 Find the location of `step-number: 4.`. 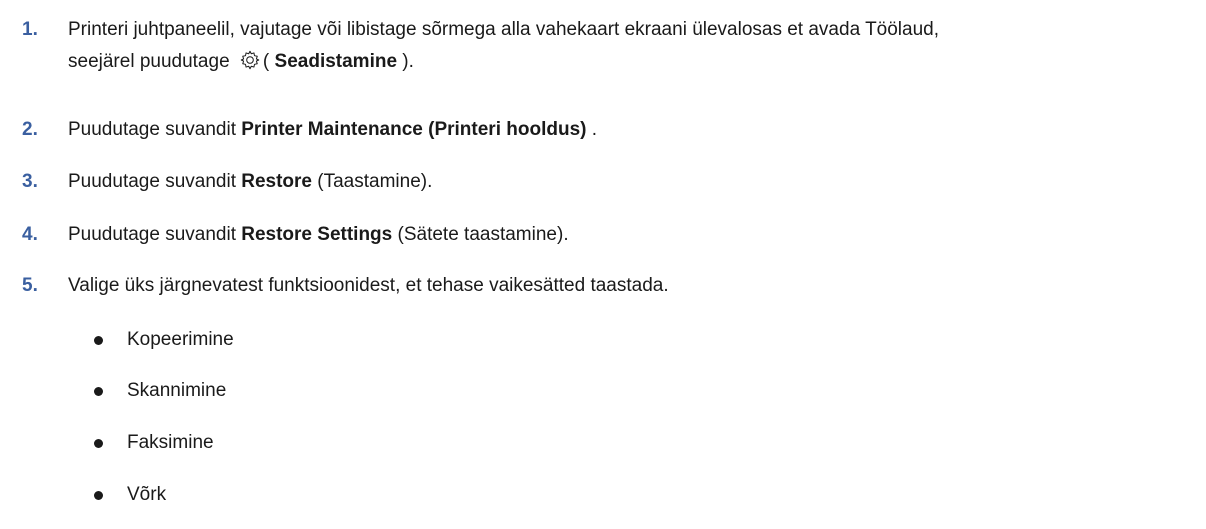

step-number: 4. is located at coordinates (30, 234).